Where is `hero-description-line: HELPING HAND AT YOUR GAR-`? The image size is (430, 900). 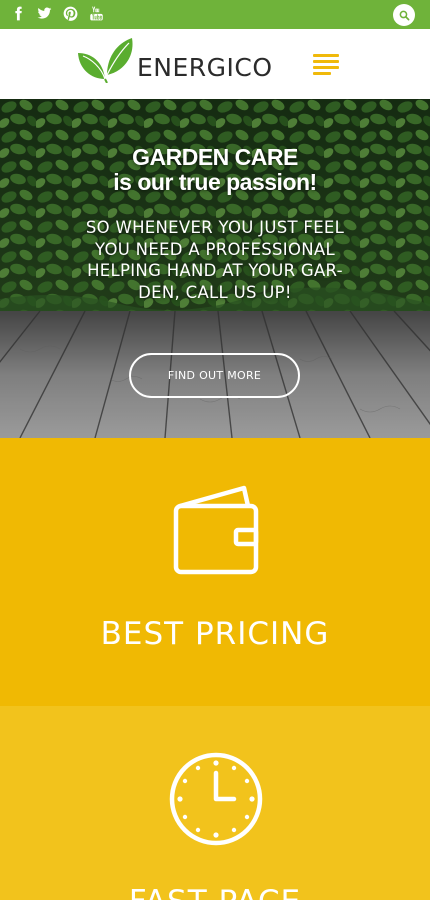
hero-description-line: HELPING HAND AT YOUR GAR- is located at coordinates (215, 270).